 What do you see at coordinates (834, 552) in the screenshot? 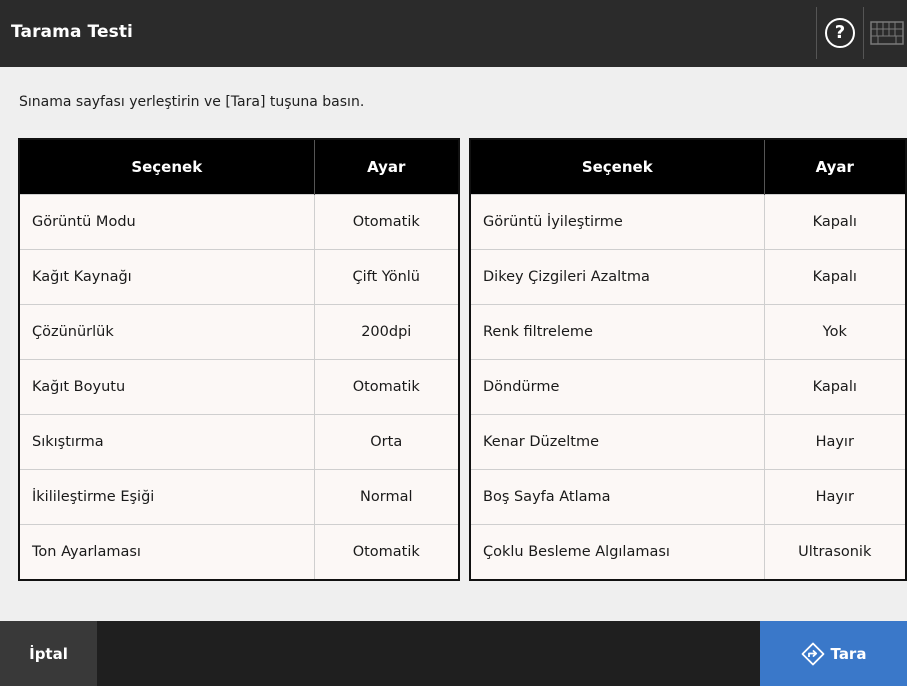
I see `option-value: Ultrasonik` at bounding box center [834, 552].